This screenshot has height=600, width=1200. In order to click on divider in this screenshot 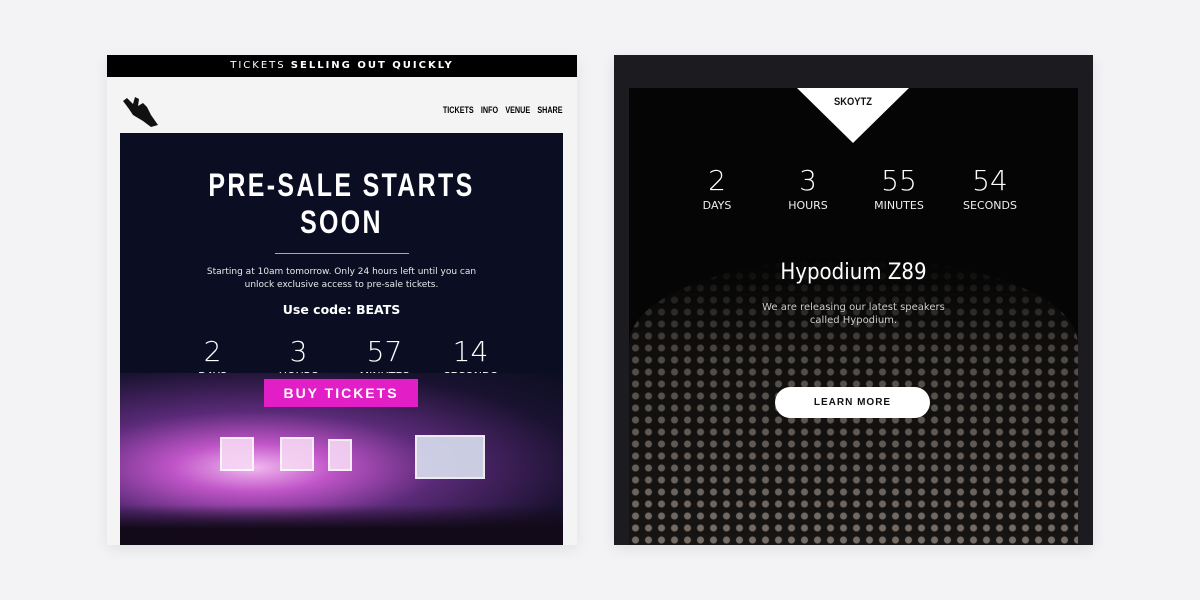, I will do `click(341, 253)`.